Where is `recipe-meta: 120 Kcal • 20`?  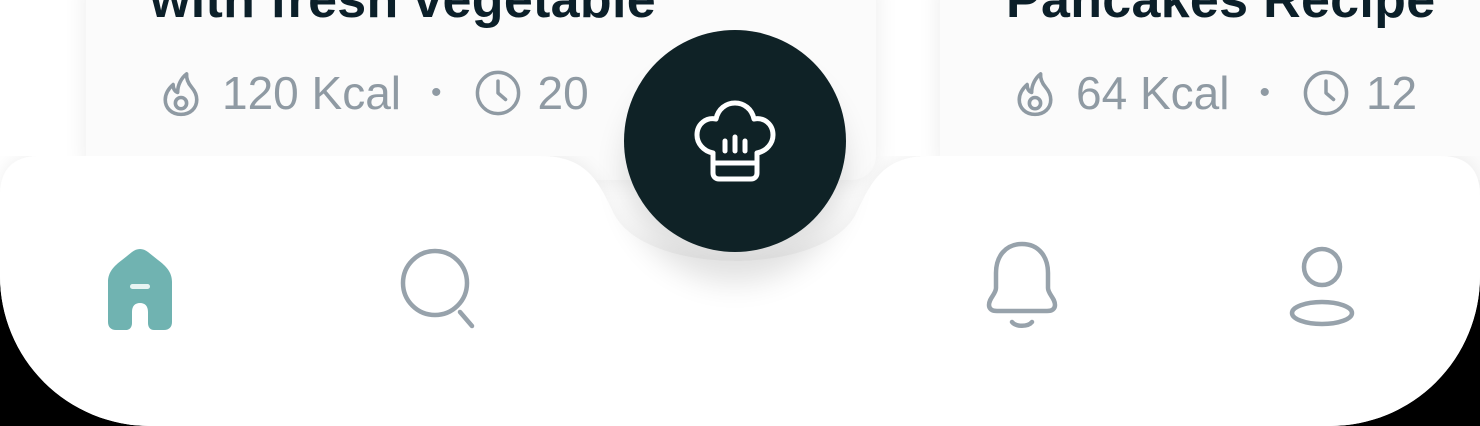
recipe-meta: 120 Kcal • 20 is located at coordinates (371, 93).